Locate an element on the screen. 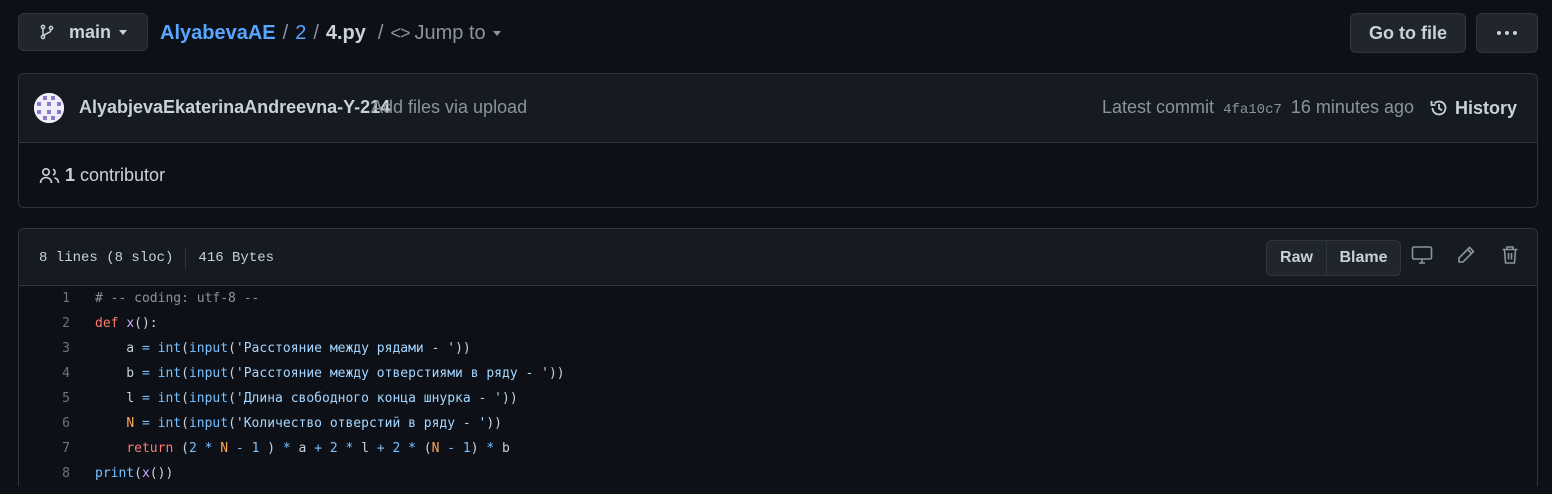  contributors-link: 1 contributor is located at coordinates (102, 175).